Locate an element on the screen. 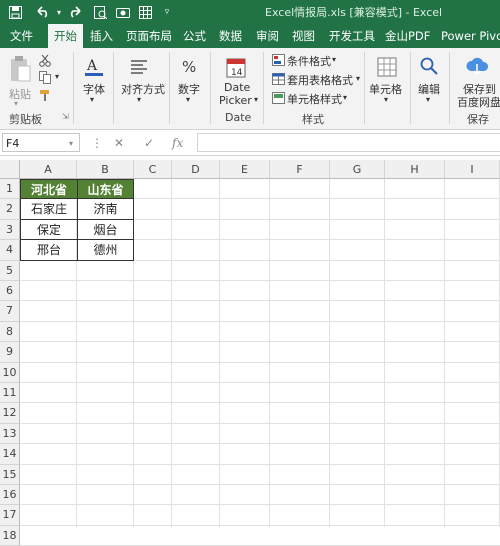 This screenshot has height=546, width=500. table-cell: 济南 is located at coordinates (105, 209).